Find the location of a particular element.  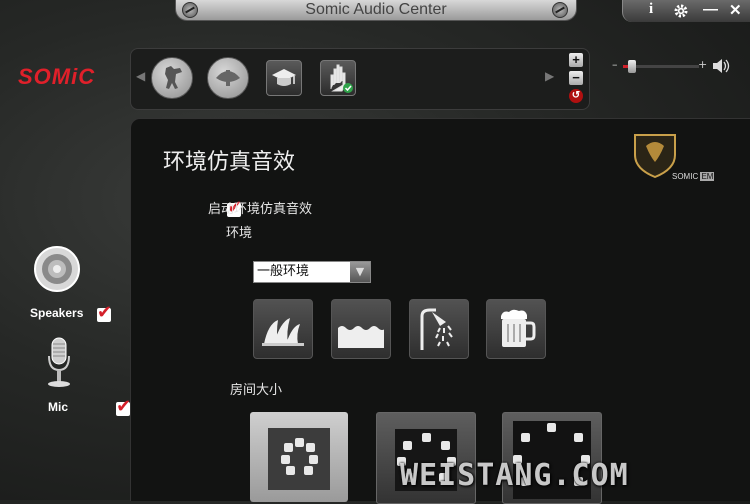

profile-bar: ◀ ▶ + − ↺ is located at coordinates (360, 79).